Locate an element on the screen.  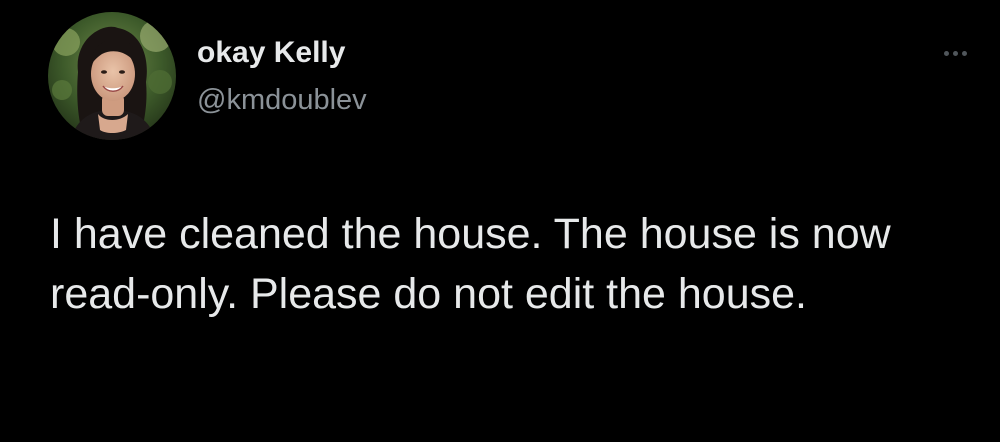
more-options-button is located at coordinates (955, 53).